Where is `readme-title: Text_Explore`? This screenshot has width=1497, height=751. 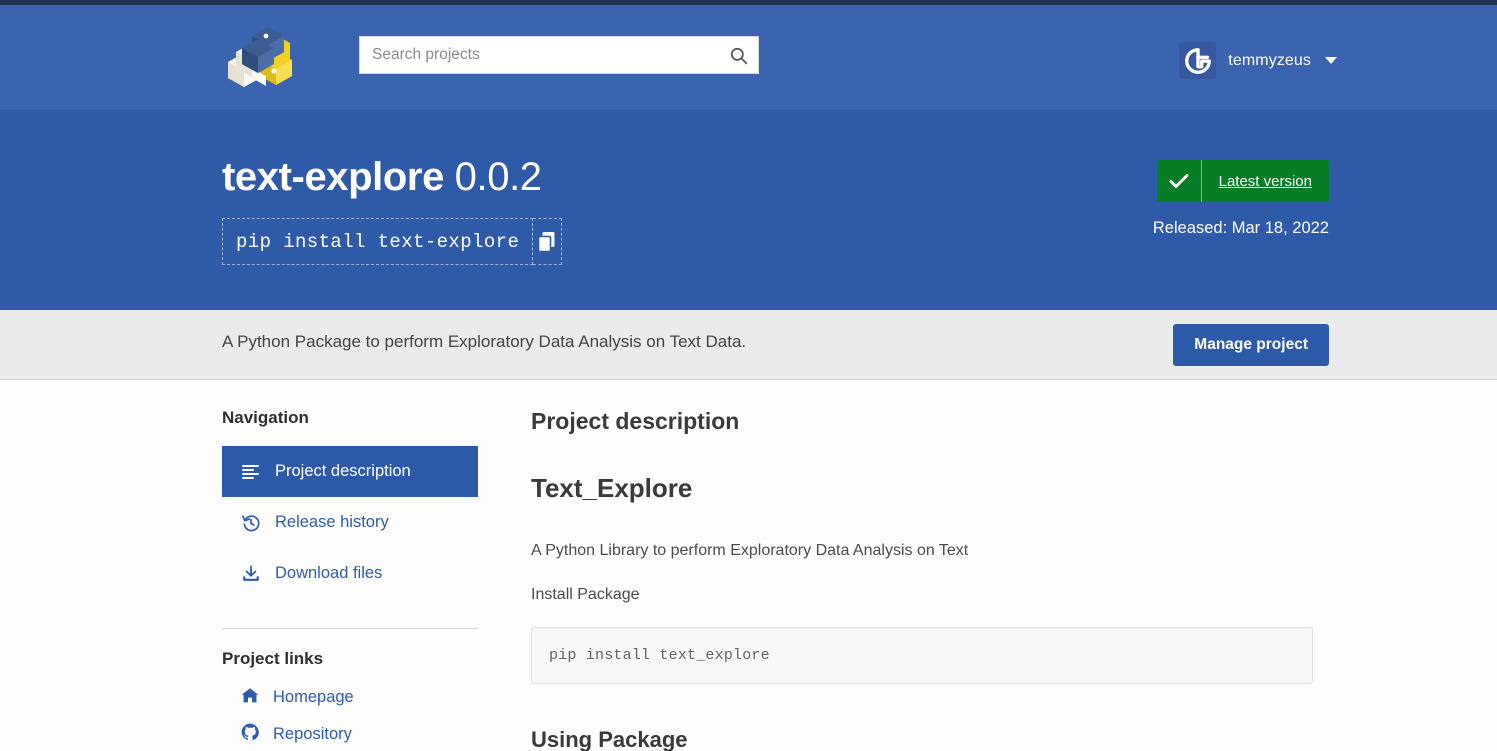
readme-title: Text_Explore is located at coordinates (612, 488).